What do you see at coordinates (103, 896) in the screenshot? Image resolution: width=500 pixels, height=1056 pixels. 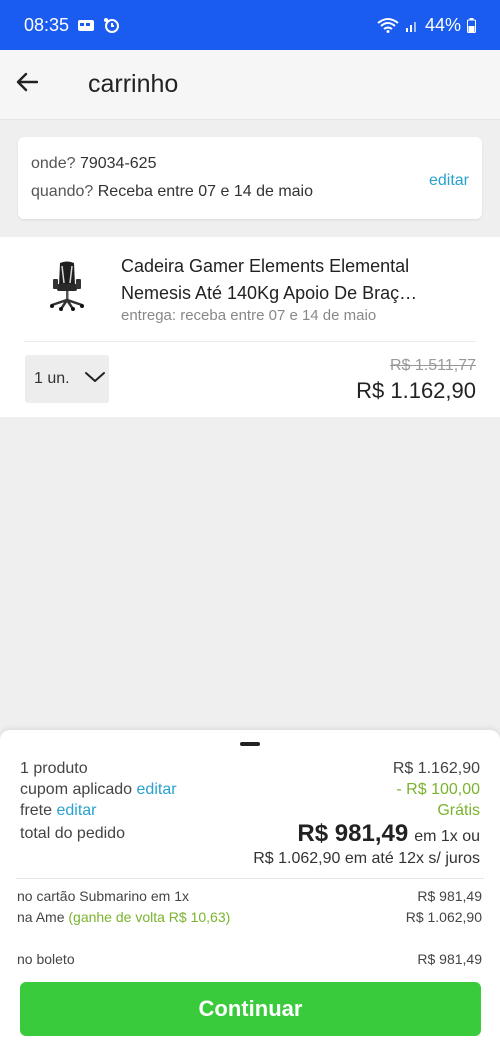 I see `card-label: no cartão Submarino em 1x` at bounding box center [103, 896].